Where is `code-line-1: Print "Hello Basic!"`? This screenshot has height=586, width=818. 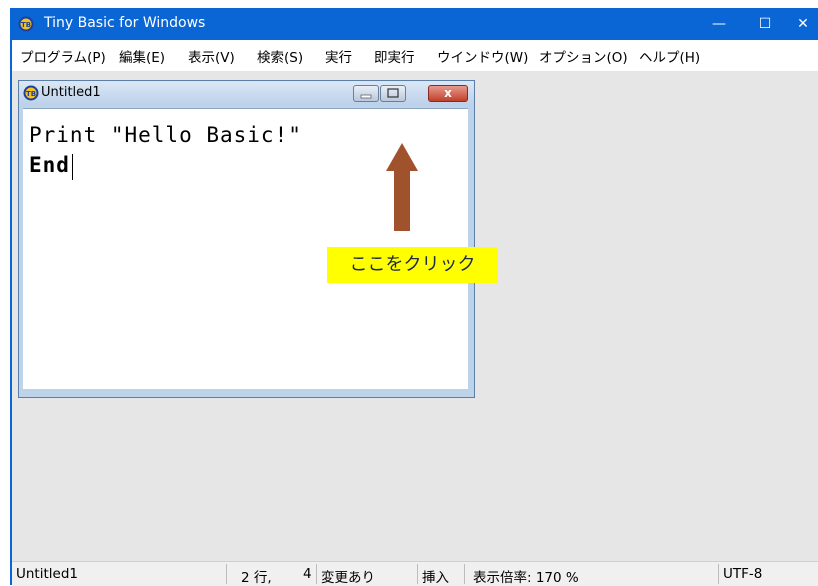
code-line-1: Print "Hello Basic!" is located at coordinates (165, 135).